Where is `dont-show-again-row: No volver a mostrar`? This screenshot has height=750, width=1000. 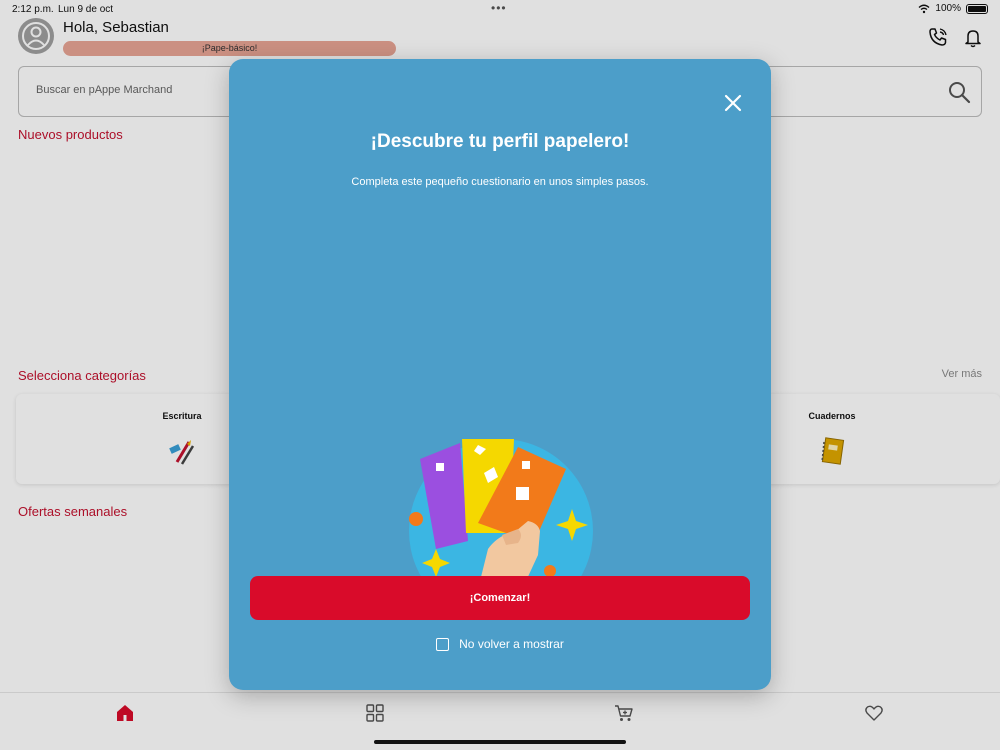
dont-show-again-row: No volver a mostrar is located at coordinates (500, 644).